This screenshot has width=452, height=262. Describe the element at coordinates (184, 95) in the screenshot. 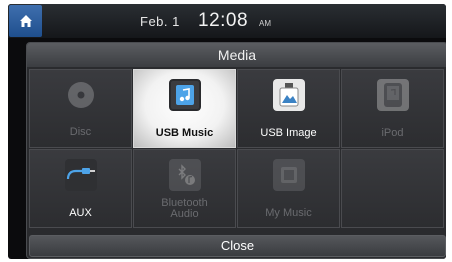

I see `usb-music-icon` at that location.